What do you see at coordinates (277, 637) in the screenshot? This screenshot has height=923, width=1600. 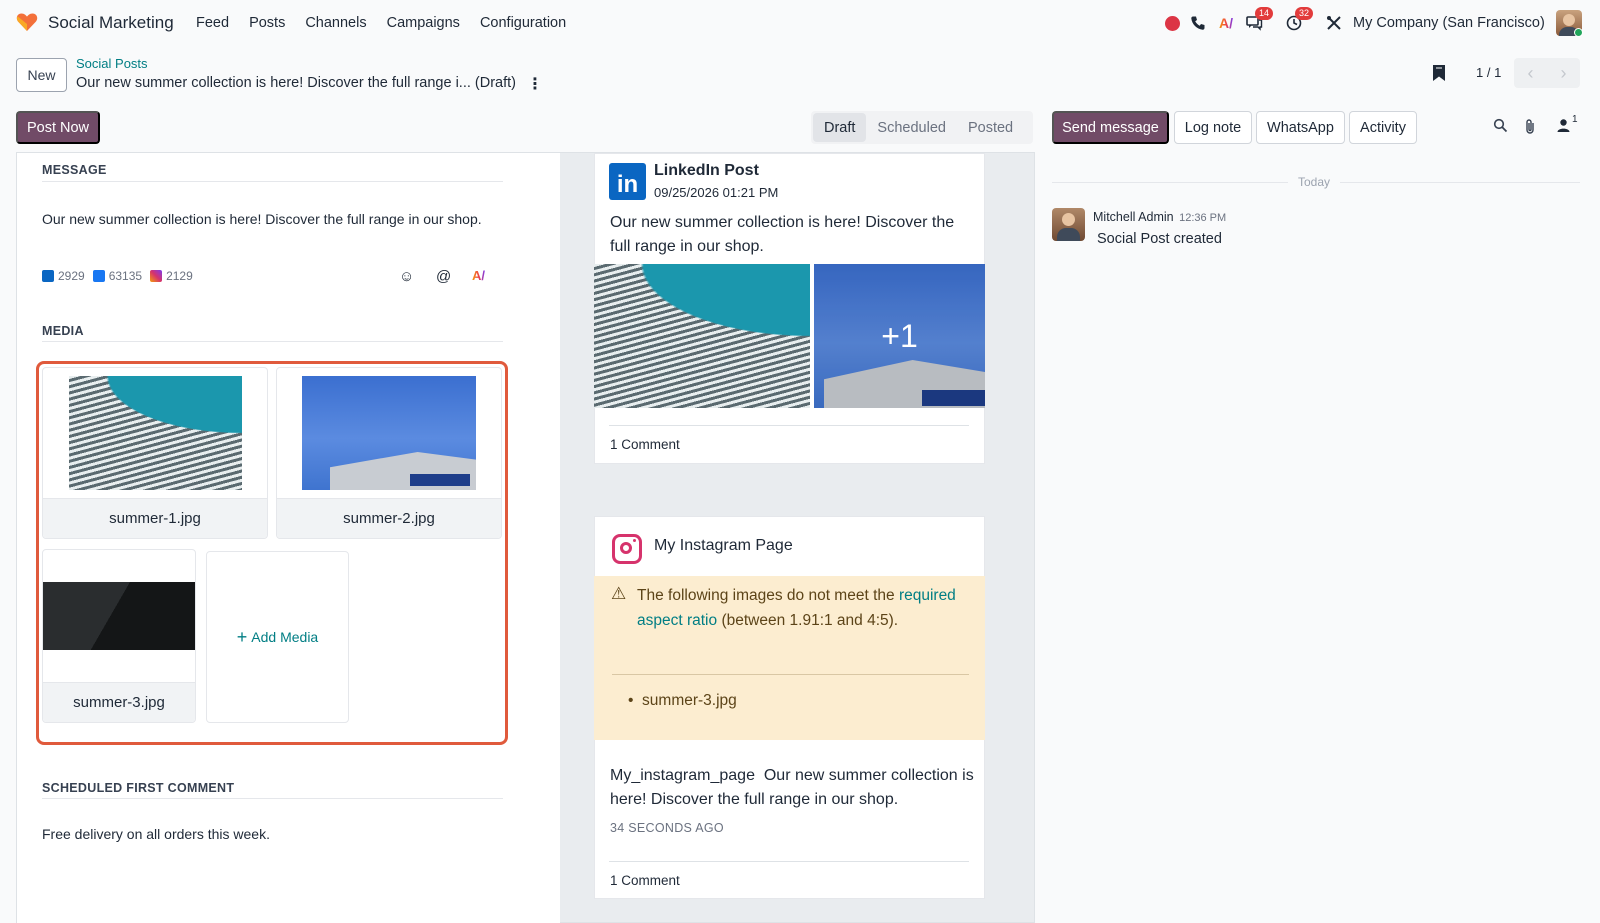 I see `add-media-button: + Add Media` at bounding box center [277, 637].